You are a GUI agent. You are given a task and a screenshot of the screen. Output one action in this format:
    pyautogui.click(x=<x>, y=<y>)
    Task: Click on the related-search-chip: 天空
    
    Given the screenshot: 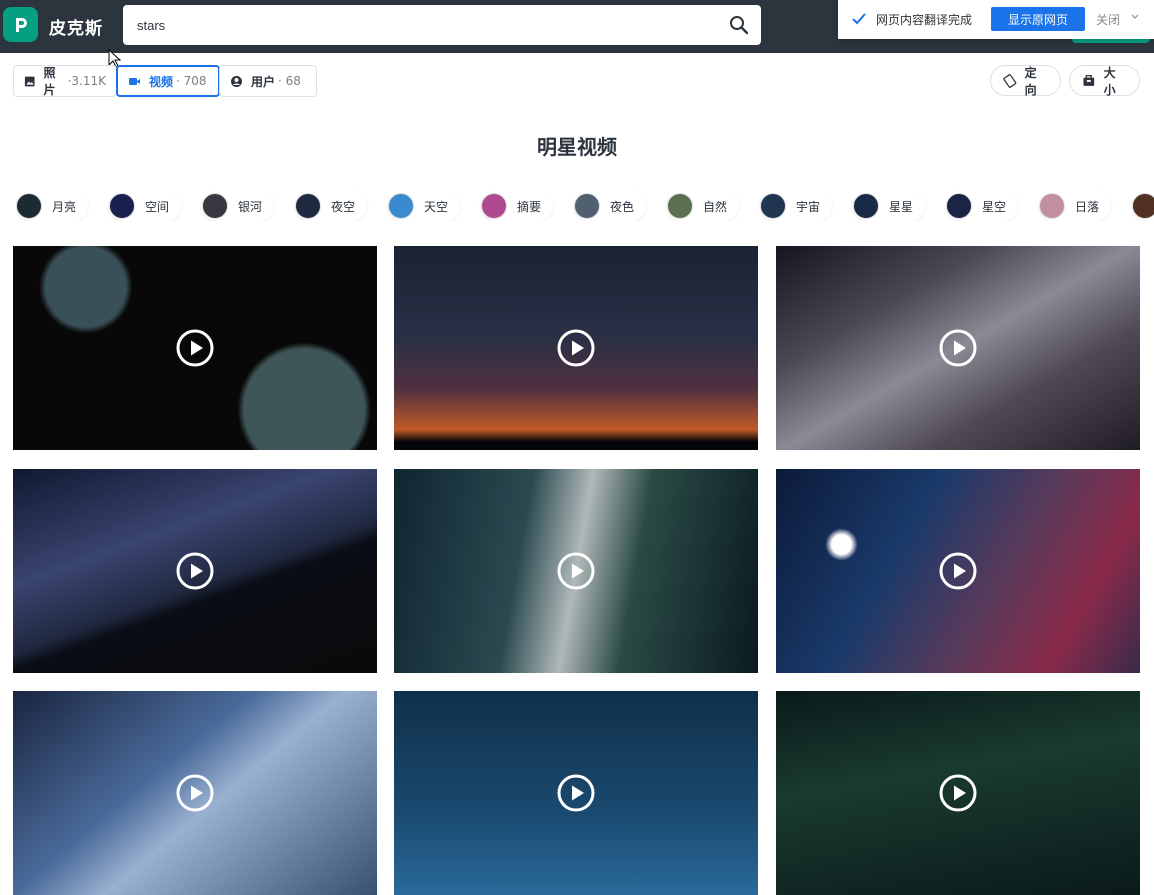 What is the action you would take?
    pyautogui.click(x=424, y=206)
    